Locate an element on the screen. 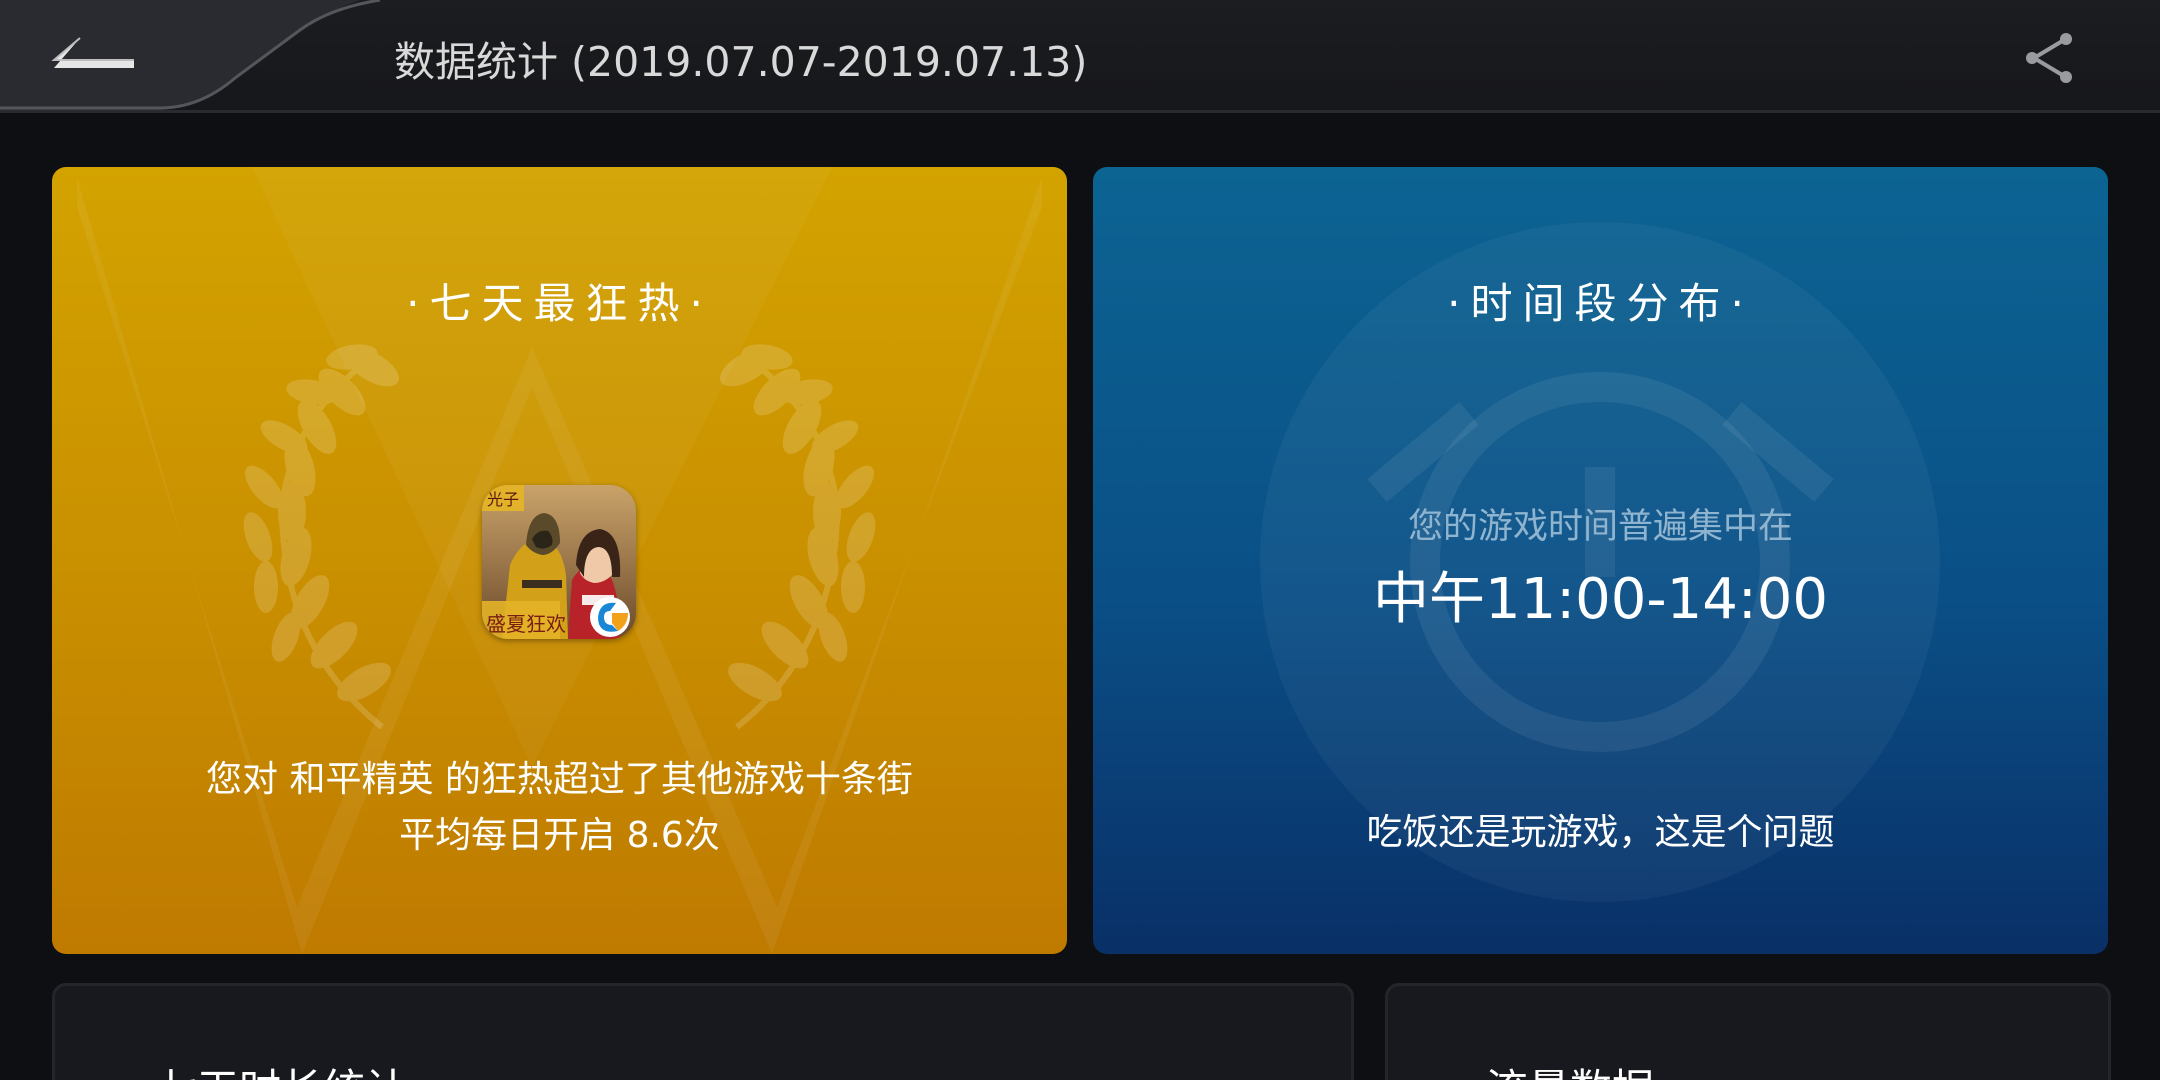 The image size is (2160, 1080). svg-text: 盛夏狂欢 is located at coordinates (526, 624).